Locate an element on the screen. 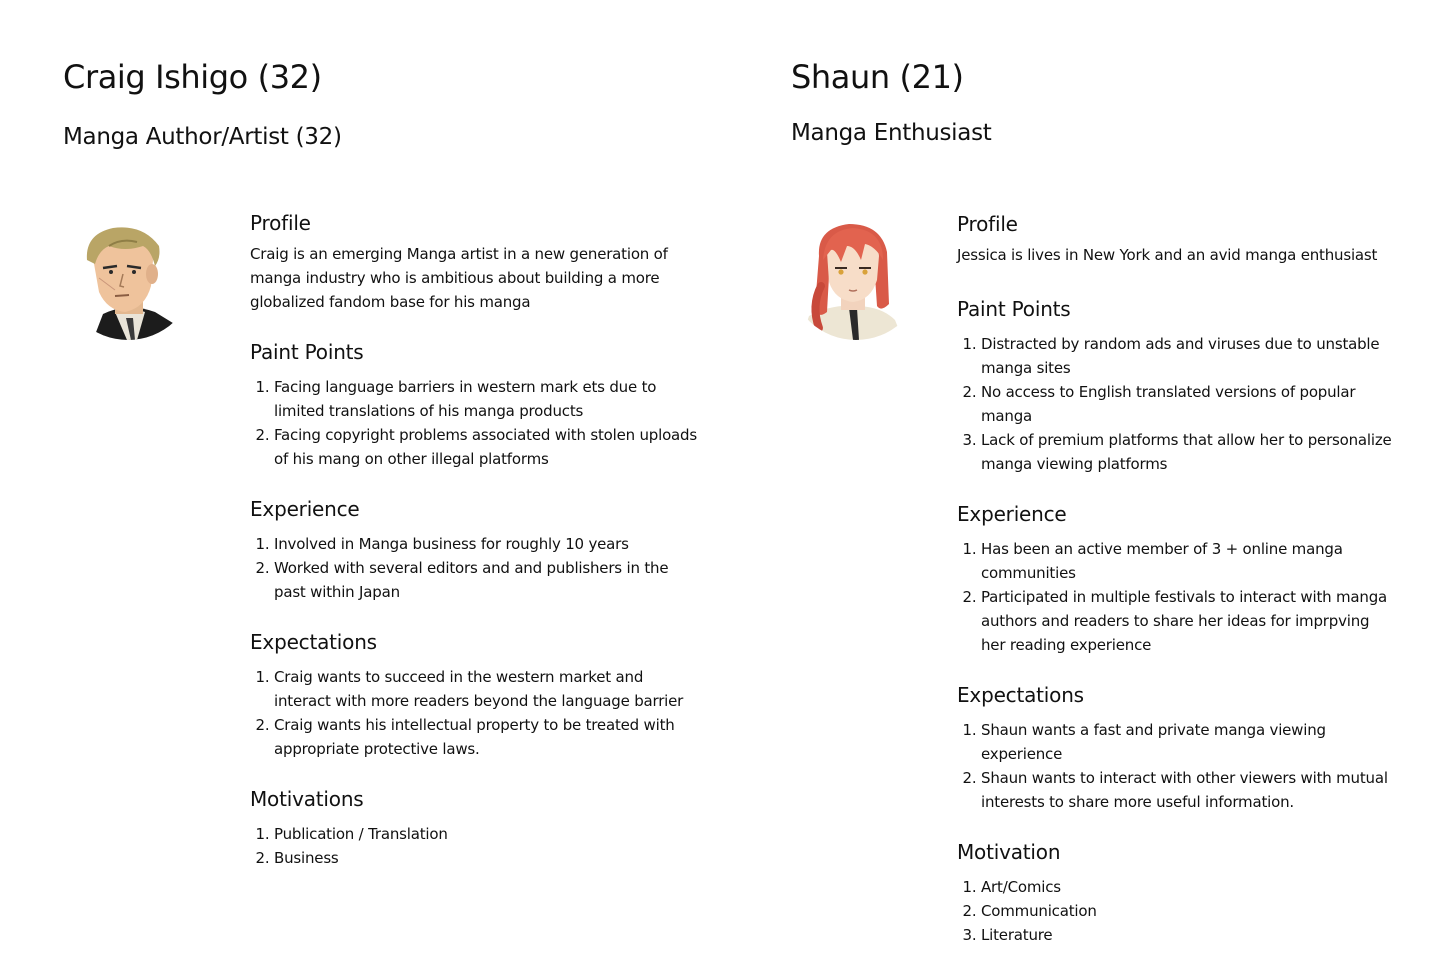  list-item: Publication / Translation is located at coordinates (487, 834).